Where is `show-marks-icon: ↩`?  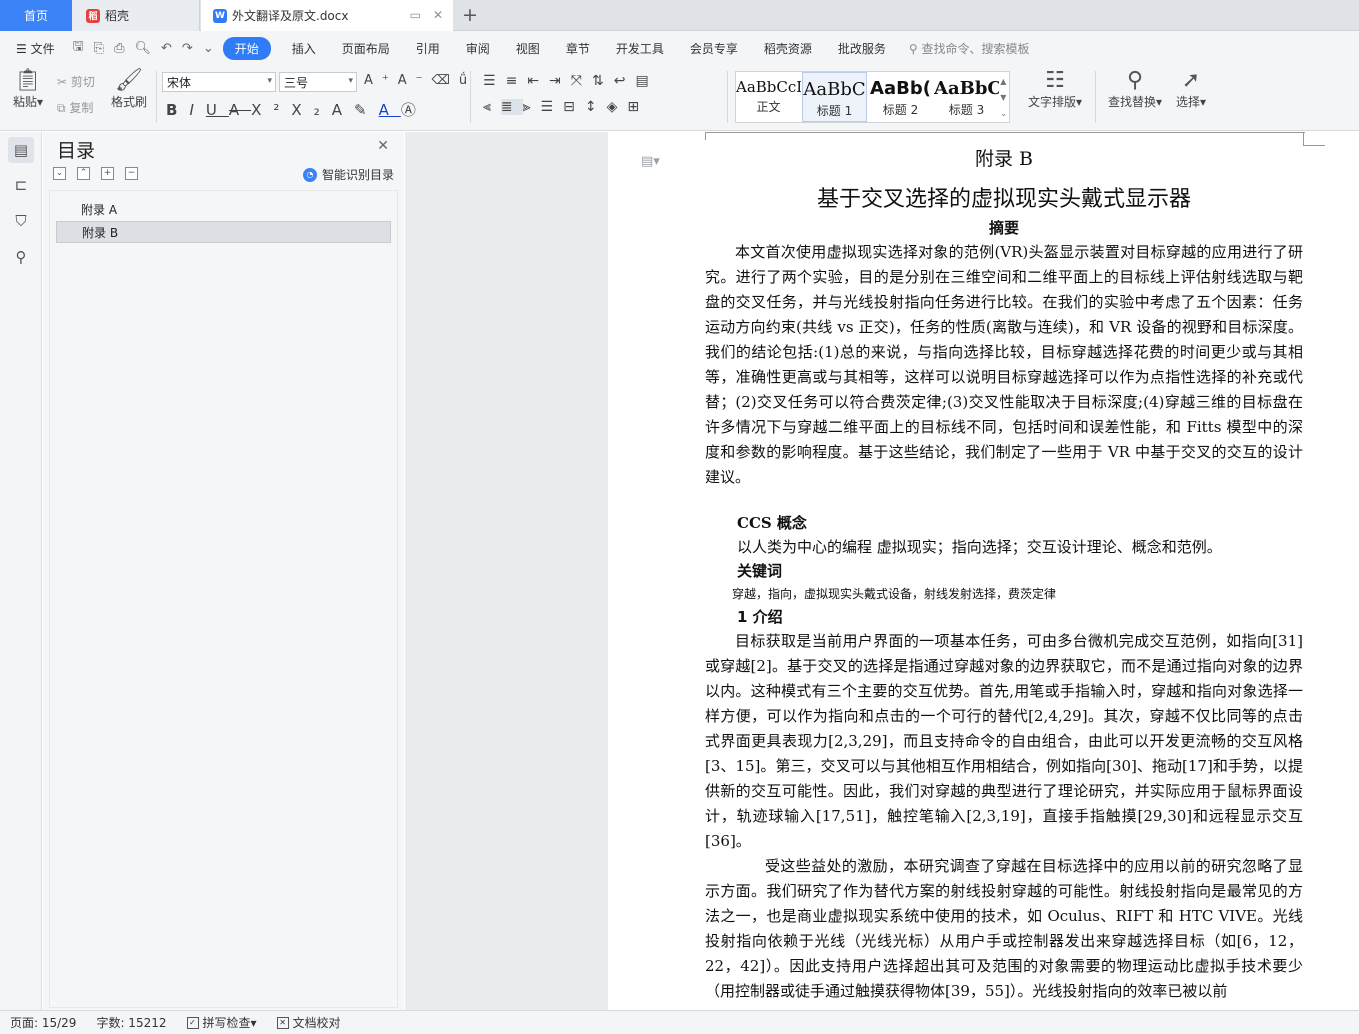 show-marks-icon: ↩ is located at coordinates (625, 81).